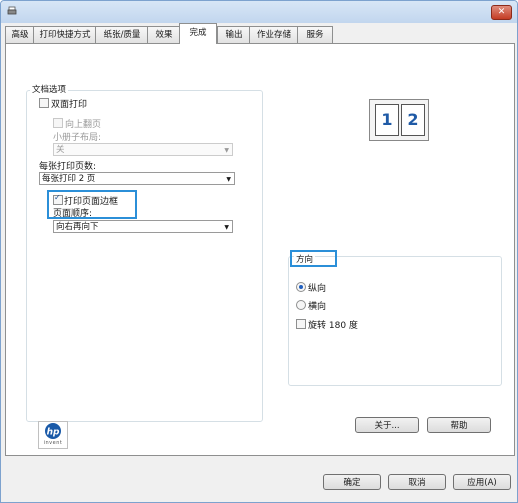  Describe the element at coordinates (301, 287) in the screenshot. I see `portrait-radio` at that location.